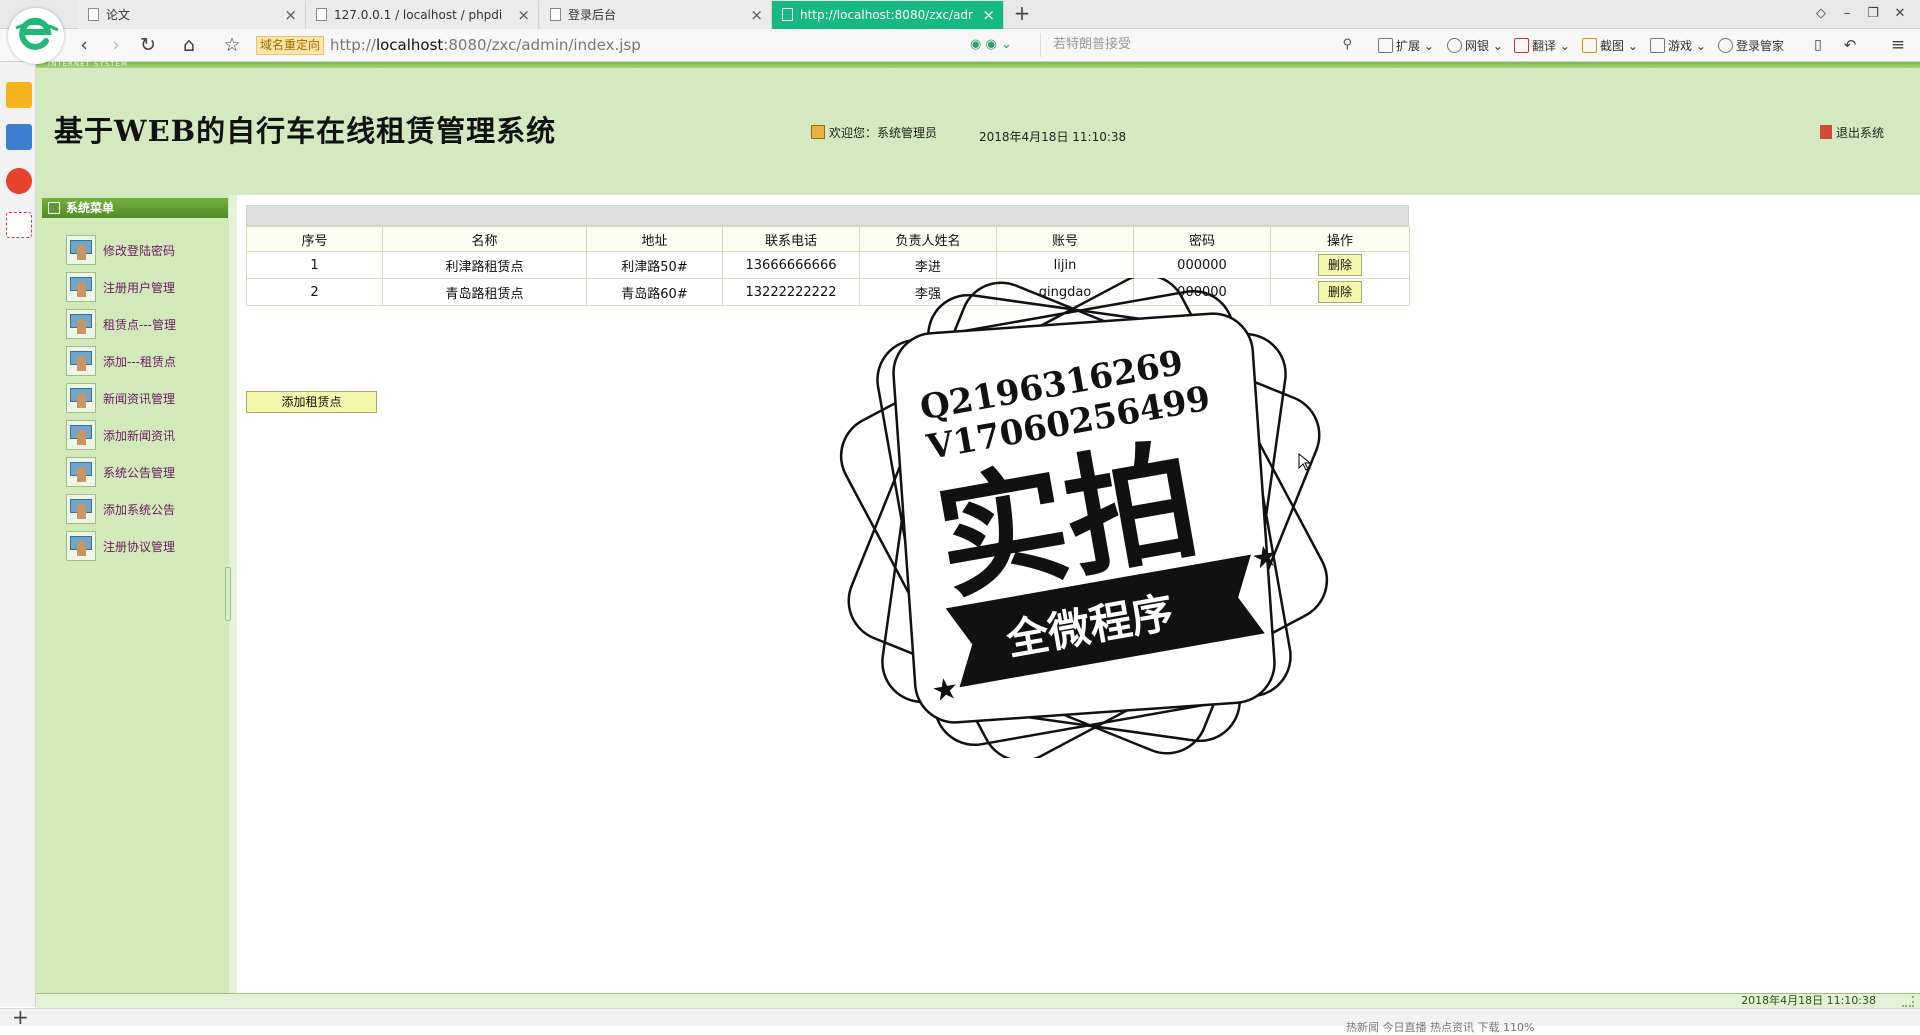 The image size is (1920, 1035). I want to click on menu-item-agreement: 注册协议管理, so click(146, 546).